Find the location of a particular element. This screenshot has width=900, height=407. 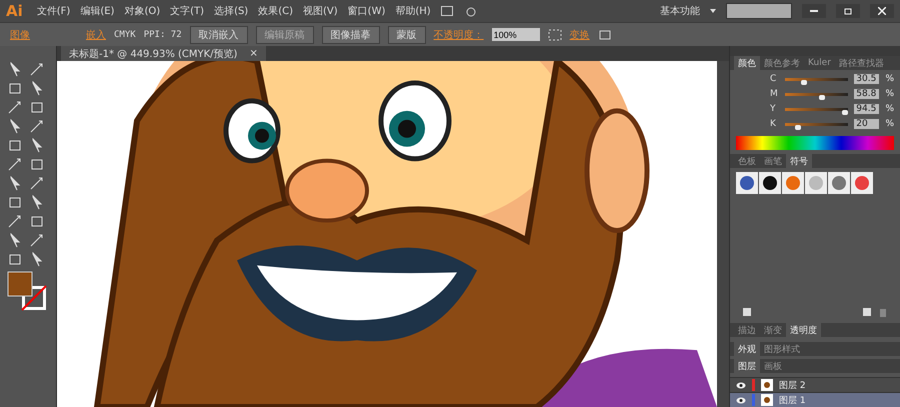

toolbar-button: 图像描摹 is located at coordinates (351, 35).